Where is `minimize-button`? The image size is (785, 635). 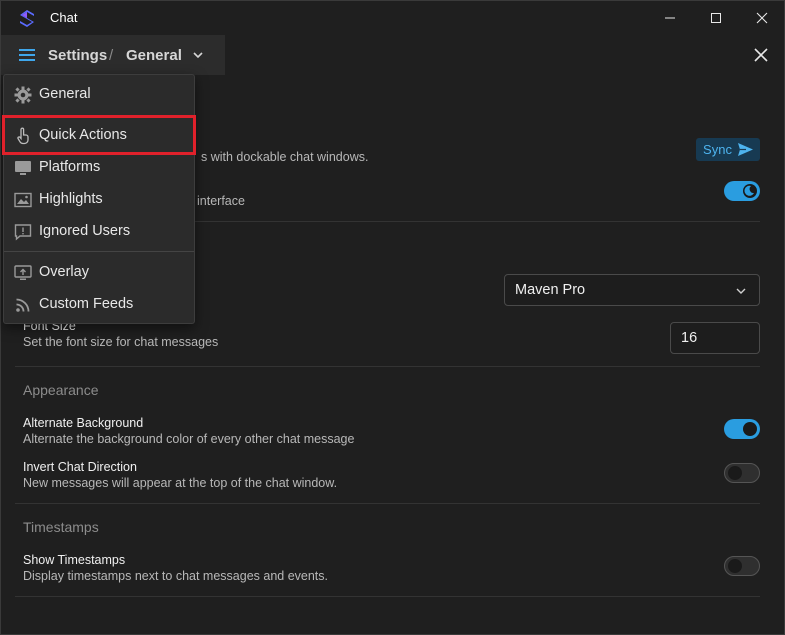
minimize-button is located at coordinates (670, 18).